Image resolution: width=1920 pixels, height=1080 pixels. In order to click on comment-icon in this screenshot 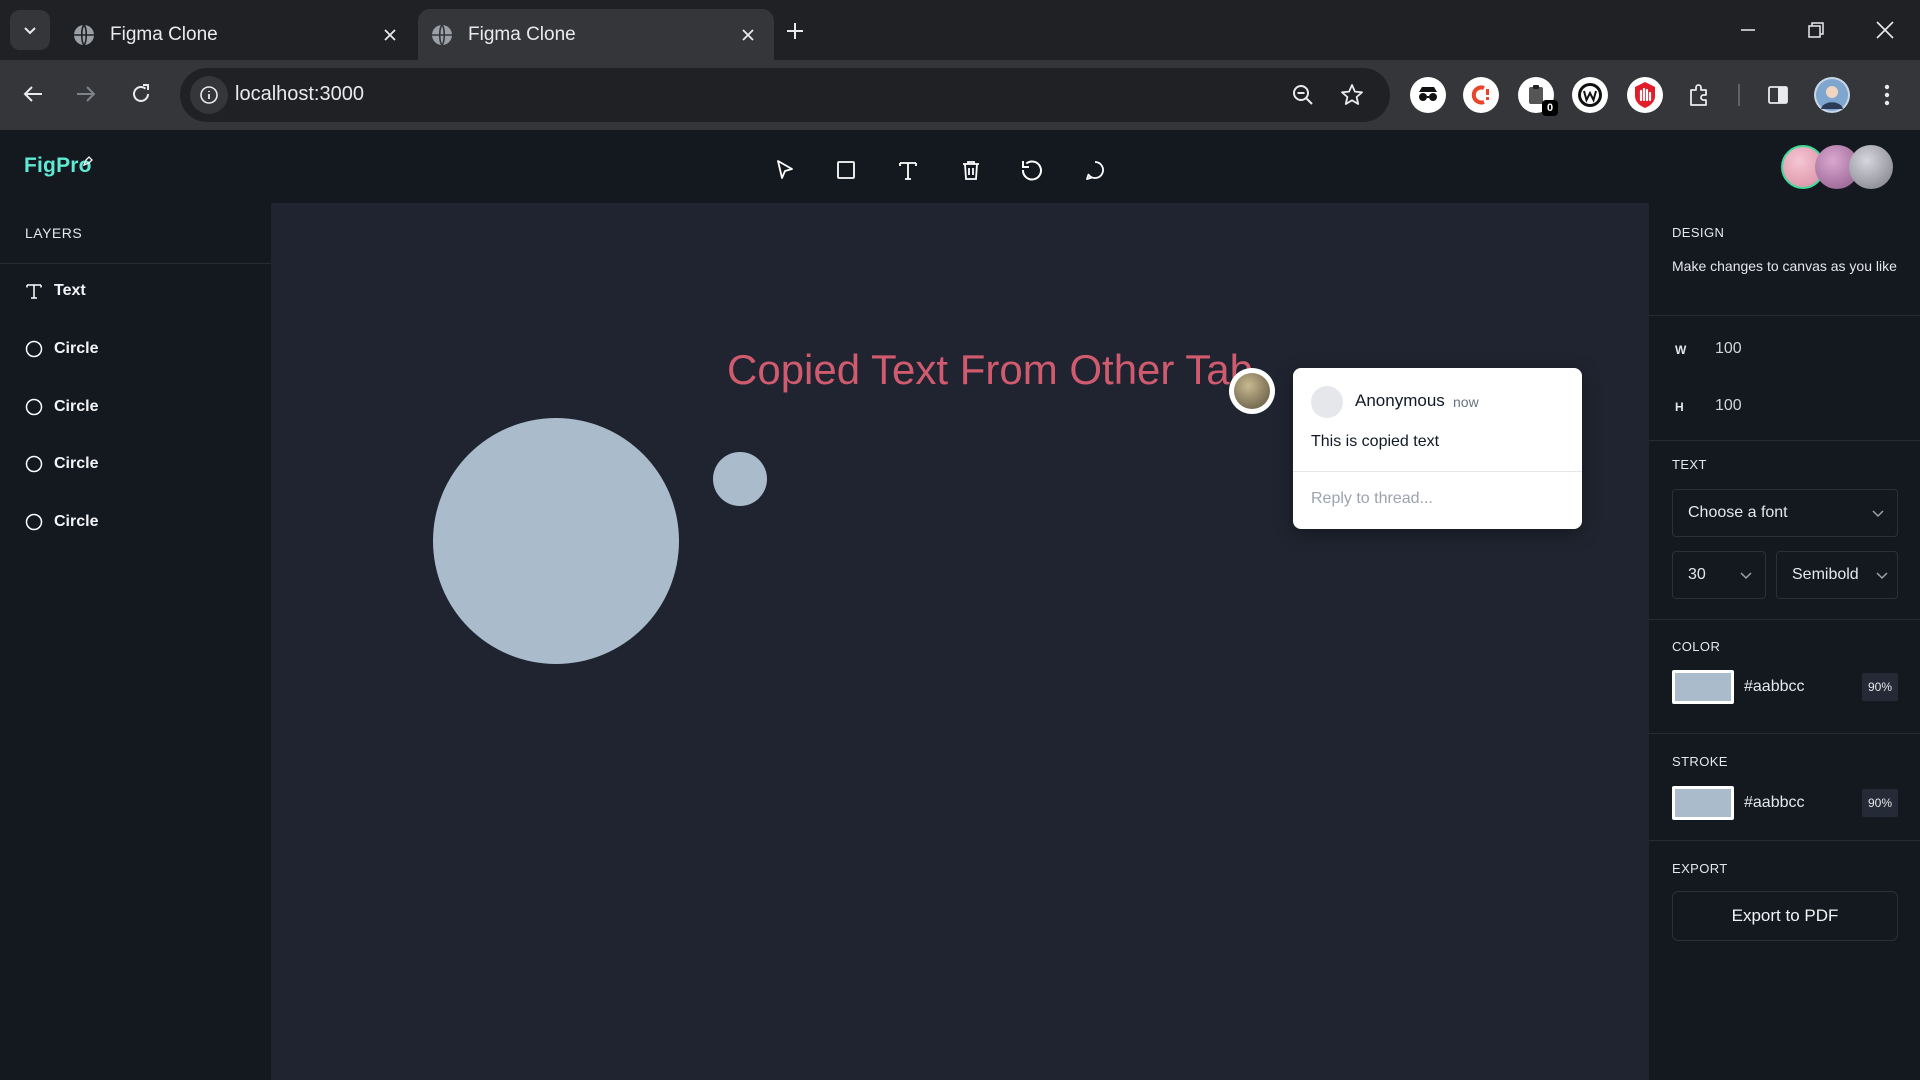, I will do `click(1095, 170)`.